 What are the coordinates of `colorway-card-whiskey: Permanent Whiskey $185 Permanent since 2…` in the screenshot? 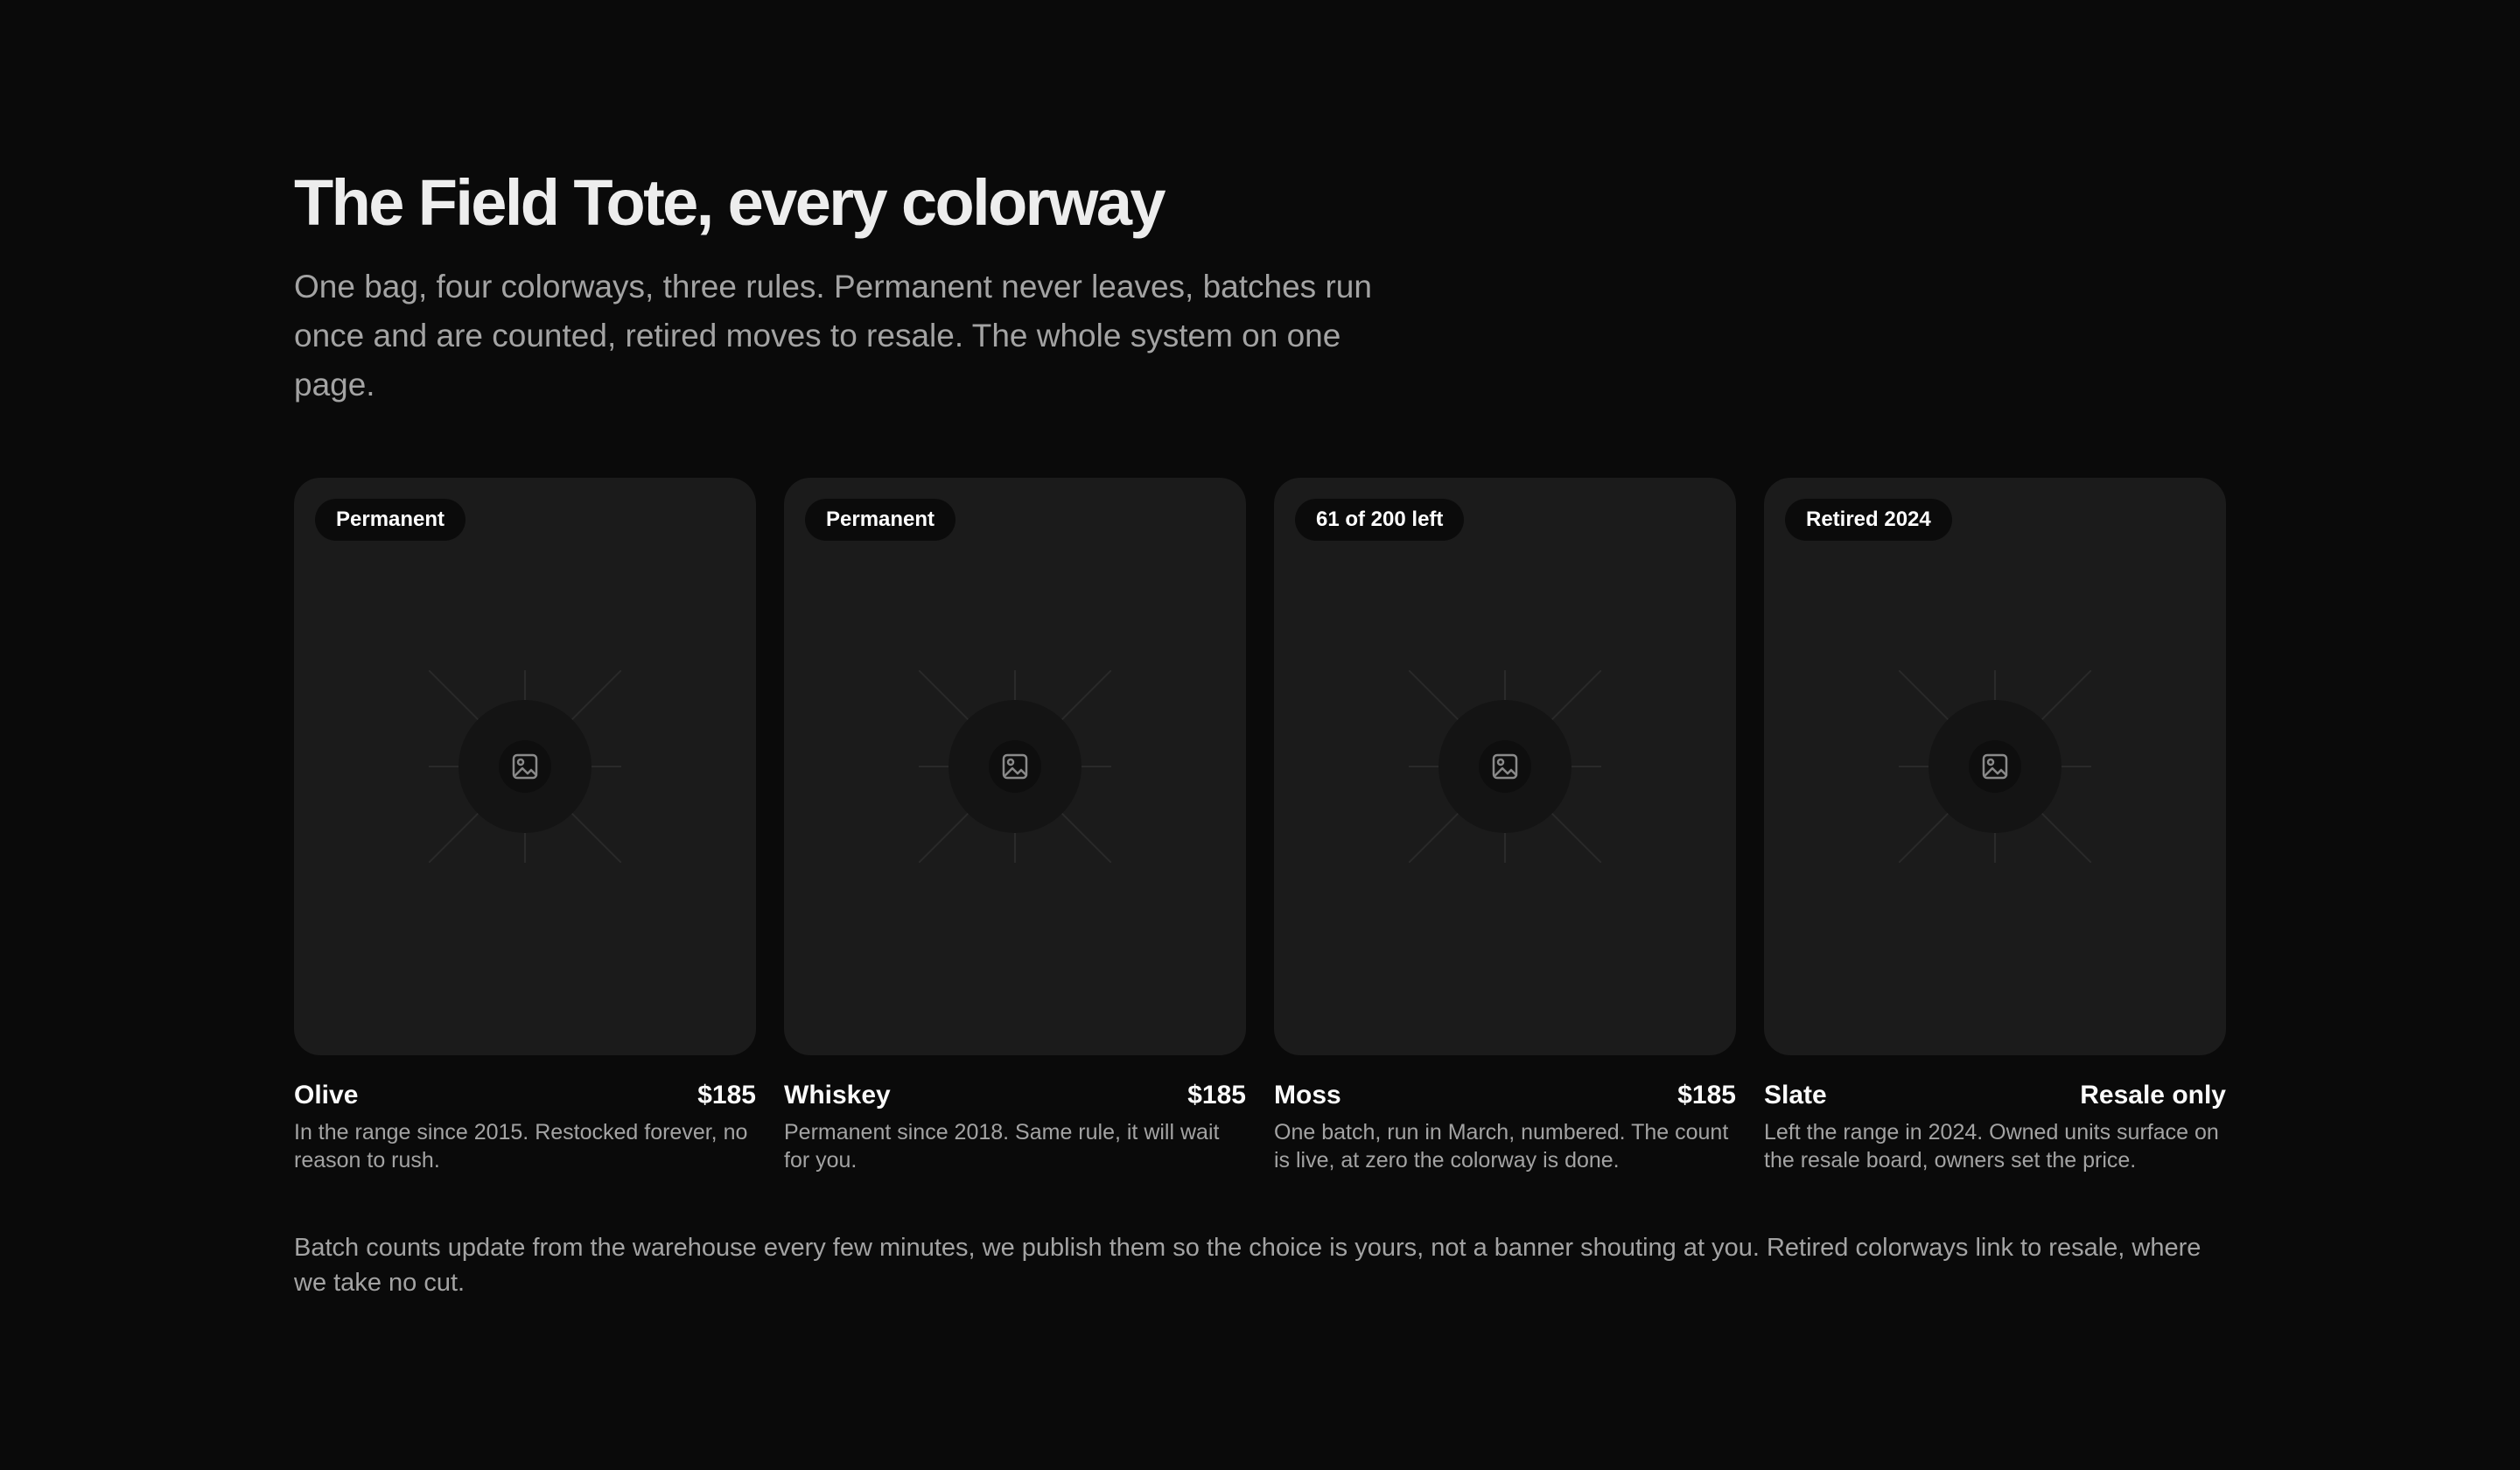 It's located at (1015, 826).